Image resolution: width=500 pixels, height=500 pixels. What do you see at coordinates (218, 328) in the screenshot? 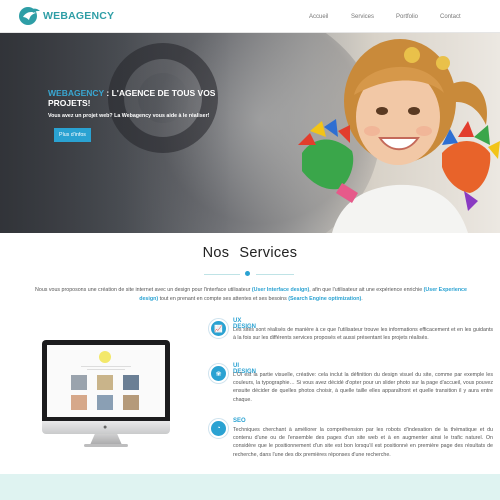
I see `chart-icon: 📈` at bounding box center [218, 328].